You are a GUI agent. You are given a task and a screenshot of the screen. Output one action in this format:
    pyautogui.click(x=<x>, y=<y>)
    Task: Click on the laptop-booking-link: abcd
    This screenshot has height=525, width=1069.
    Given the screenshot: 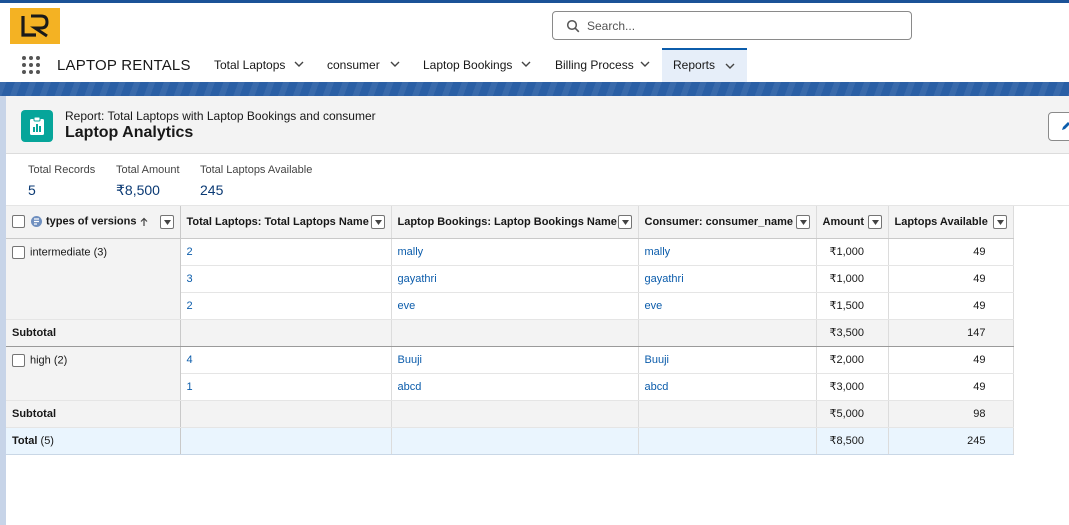 What is the action you would take?
    pyautogui.click(x=515, y=387)
    